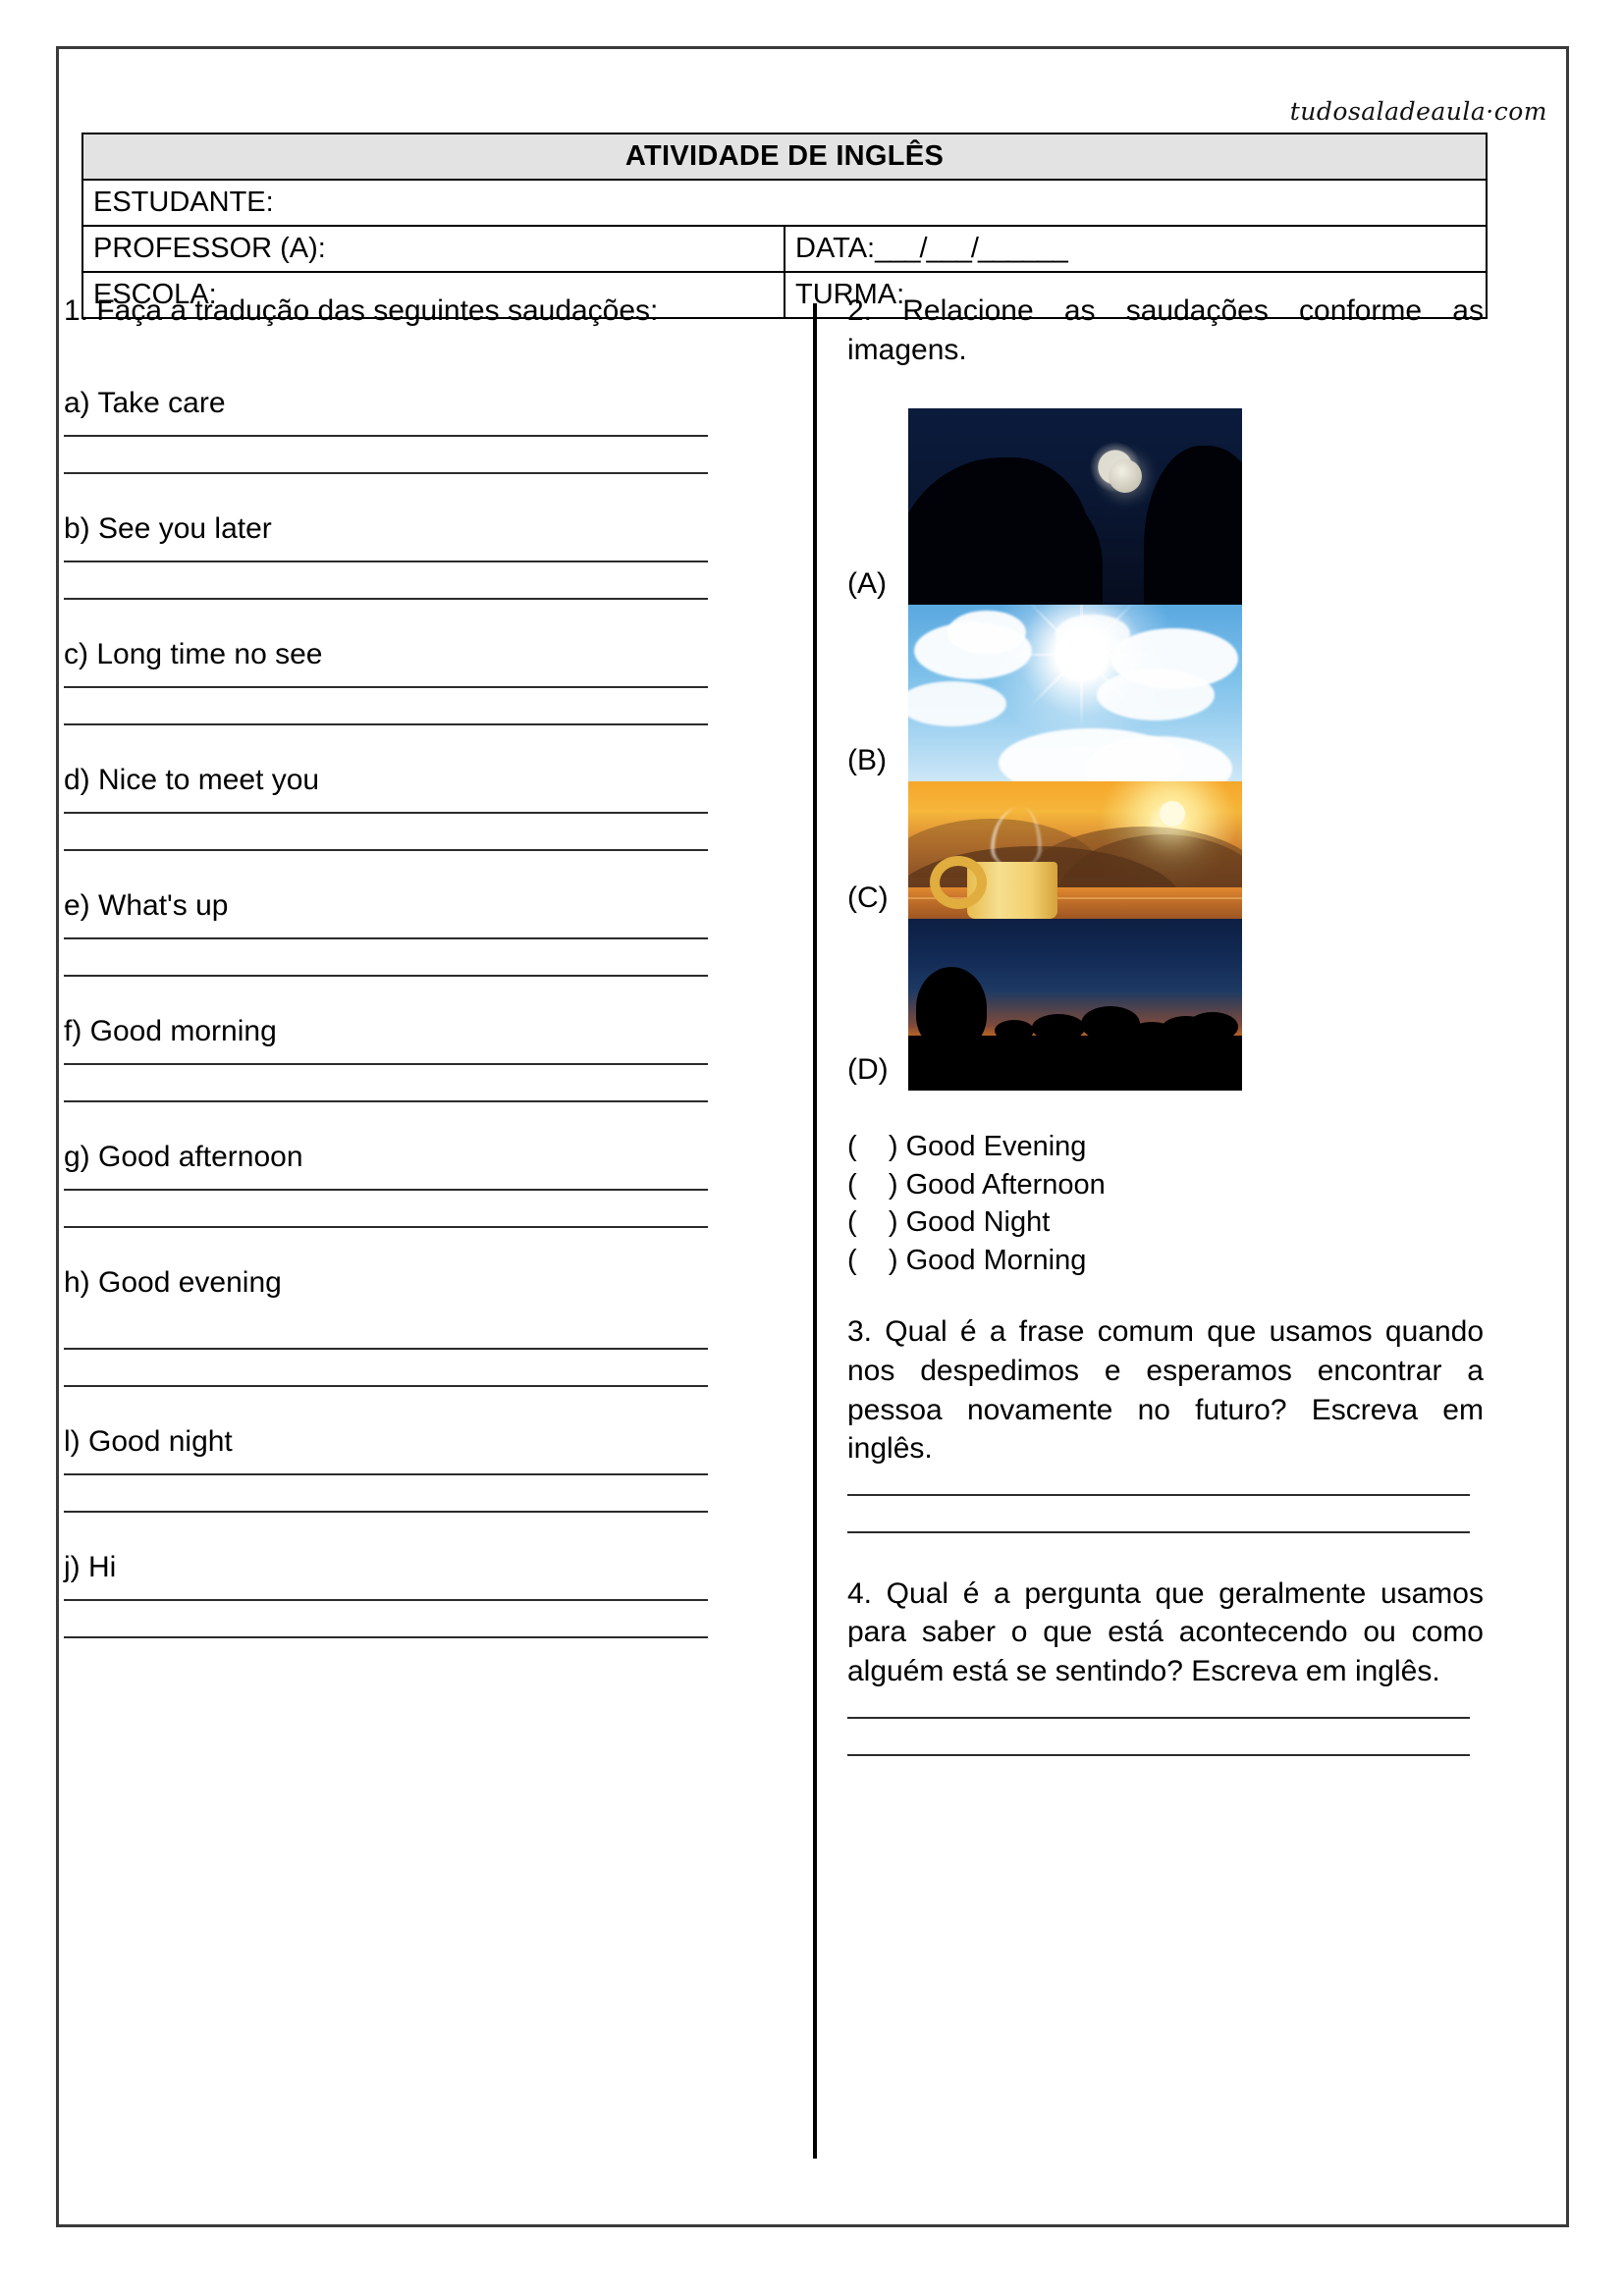 The image size is (1624, 2296). Describe the element at coordinates (422, 932) in the screenshot. I see `list-item-e: e) What's up` at that location.